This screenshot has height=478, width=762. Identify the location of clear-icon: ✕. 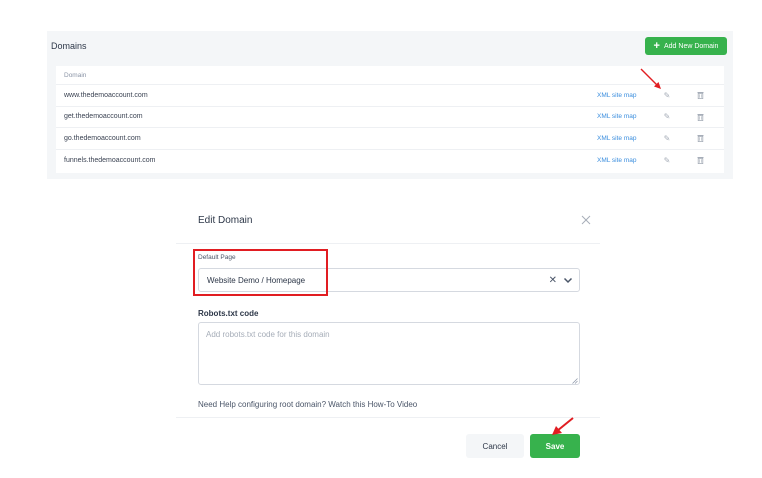
(553, 280).